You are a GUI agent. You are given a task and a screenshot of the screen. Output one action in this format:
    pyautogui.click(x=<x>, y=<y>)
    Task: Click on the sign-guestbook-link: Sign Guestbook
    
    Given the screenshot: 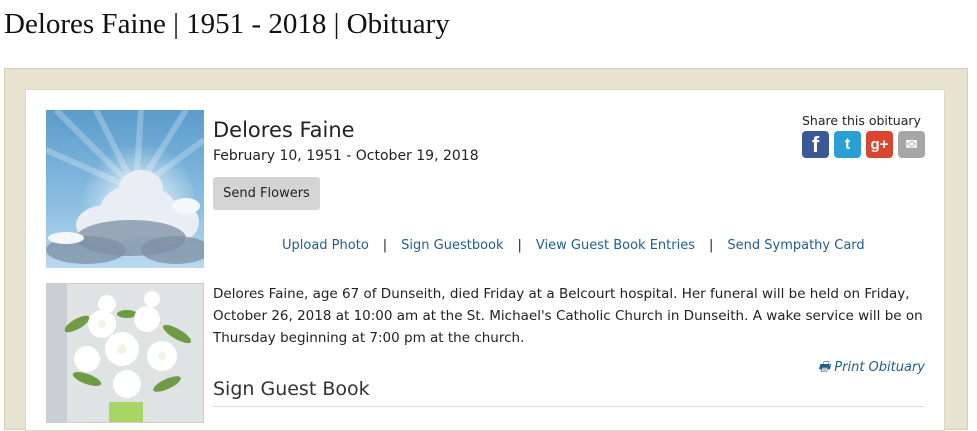 What is the action you would take?
    pyautogui.click(x=452, y=245)
    